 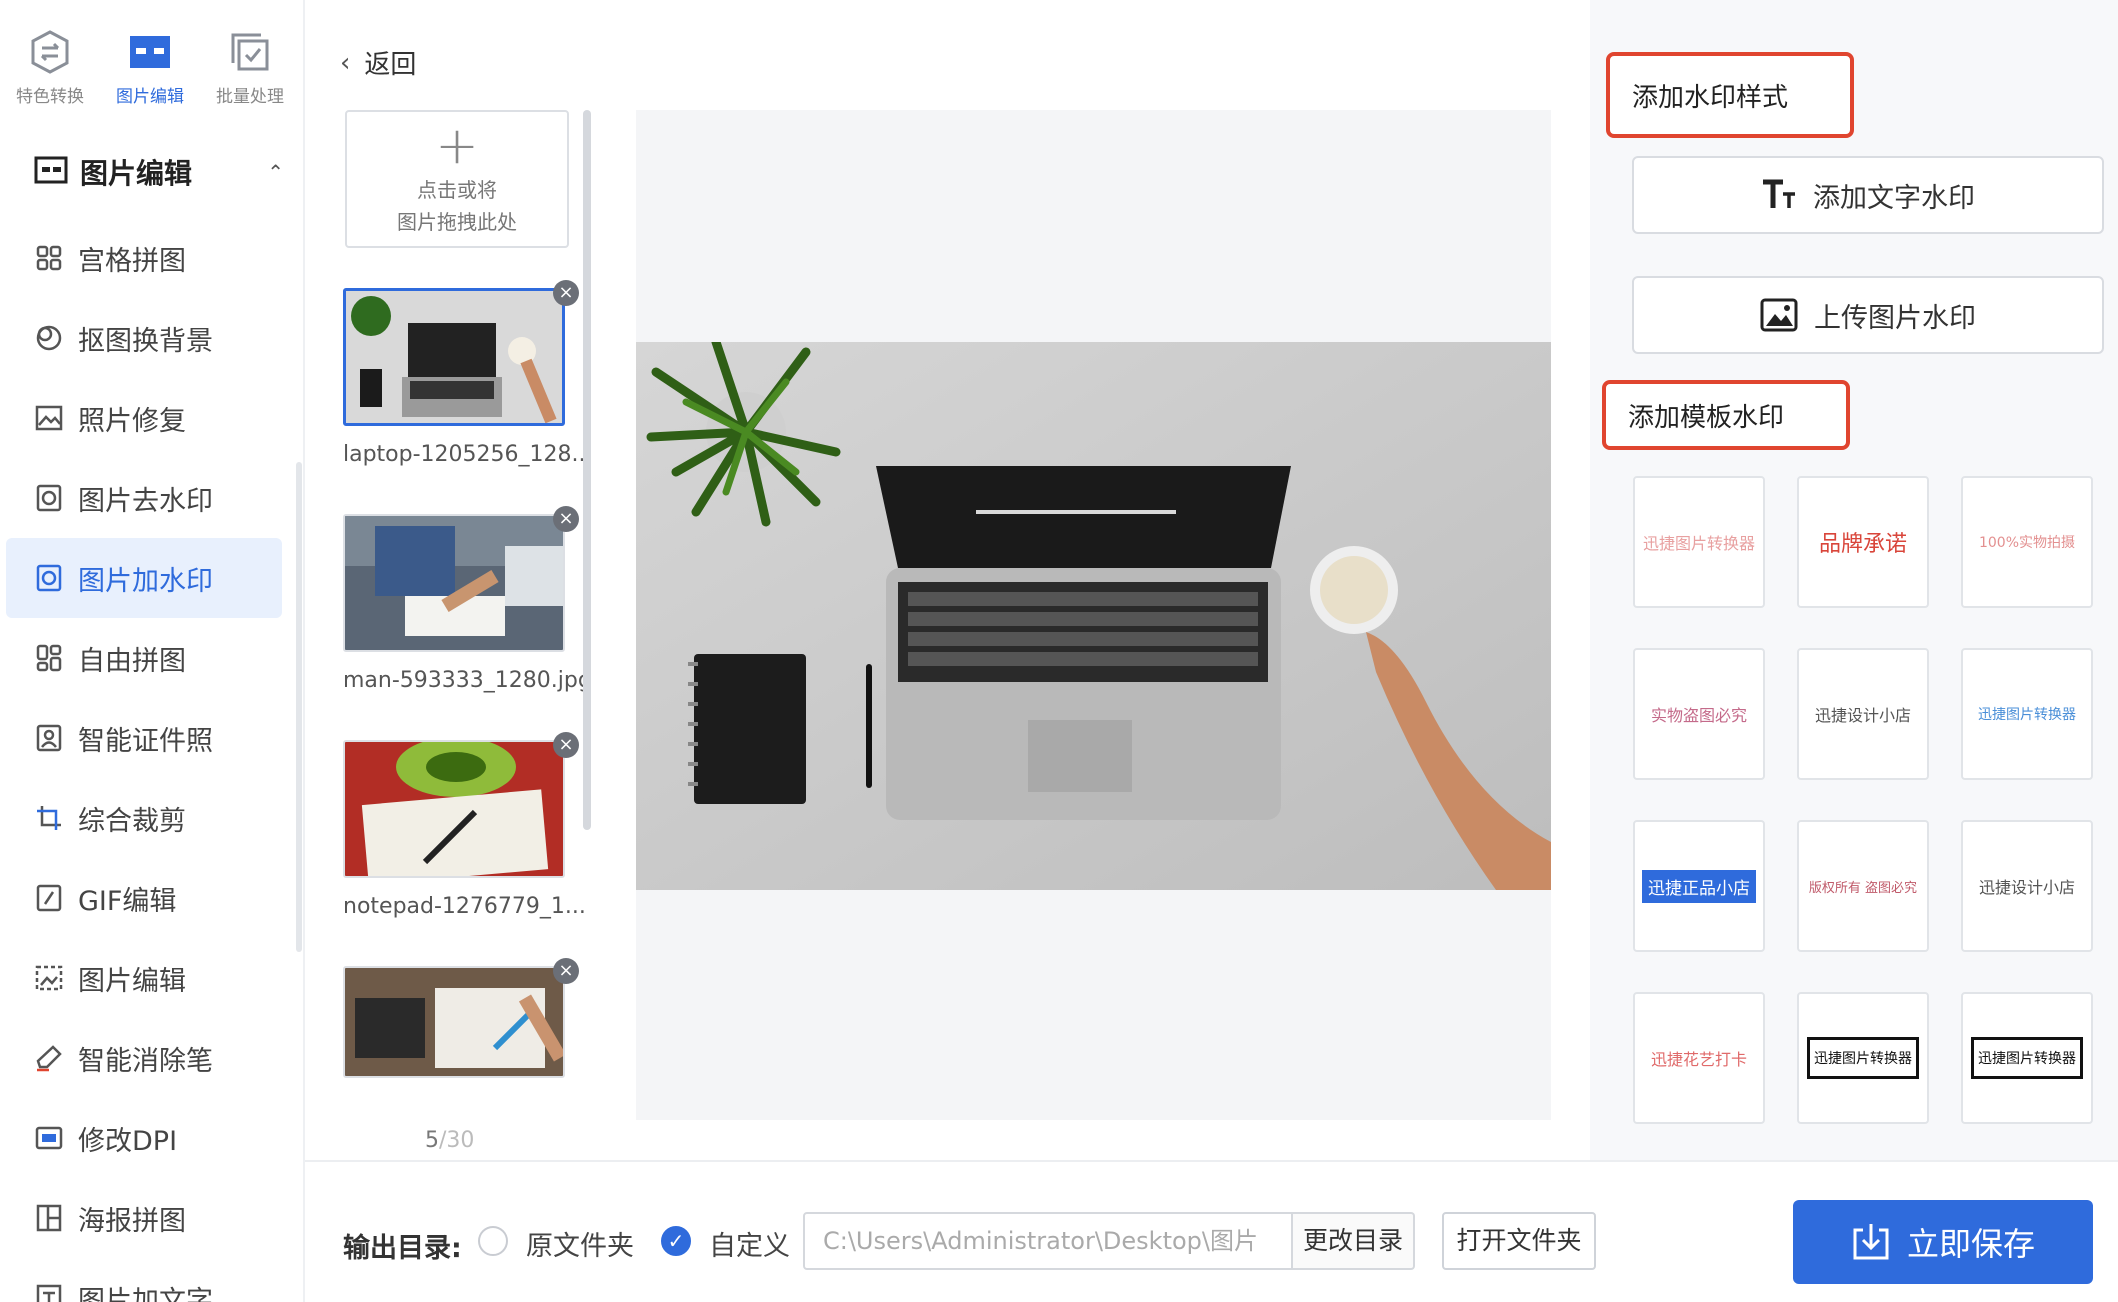 What do you see at coordinates (145, 1293) in the screenshot?
I see `nav-item-label: 图片加文字` at bounding box center [145, 1293].